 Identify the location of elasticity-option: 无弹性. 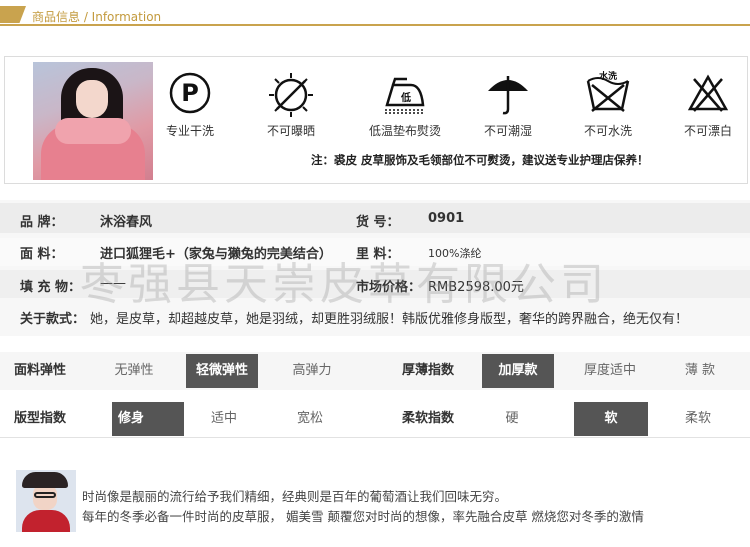
(134, 370).